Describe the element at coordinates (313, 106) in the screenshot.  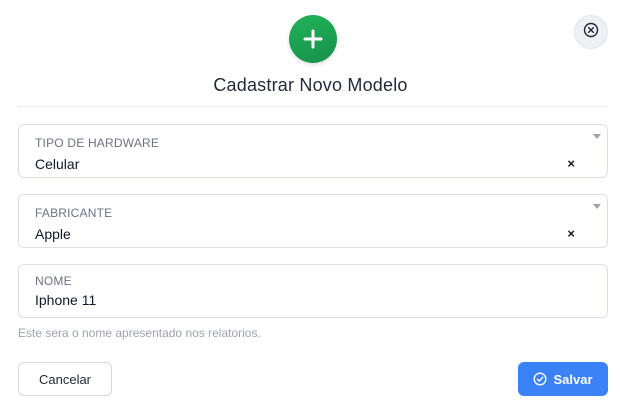
I see `divider` at that location.